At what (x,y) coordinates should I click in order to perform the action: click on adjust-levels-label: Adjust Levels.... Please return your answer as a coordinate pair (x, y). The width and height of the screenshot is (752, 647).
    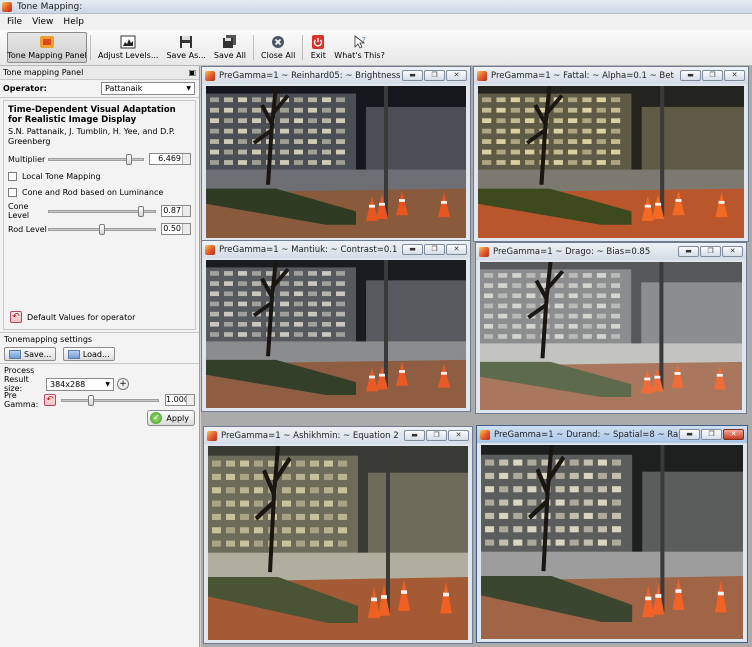
    Looking at the image, I should click on (128, 55).